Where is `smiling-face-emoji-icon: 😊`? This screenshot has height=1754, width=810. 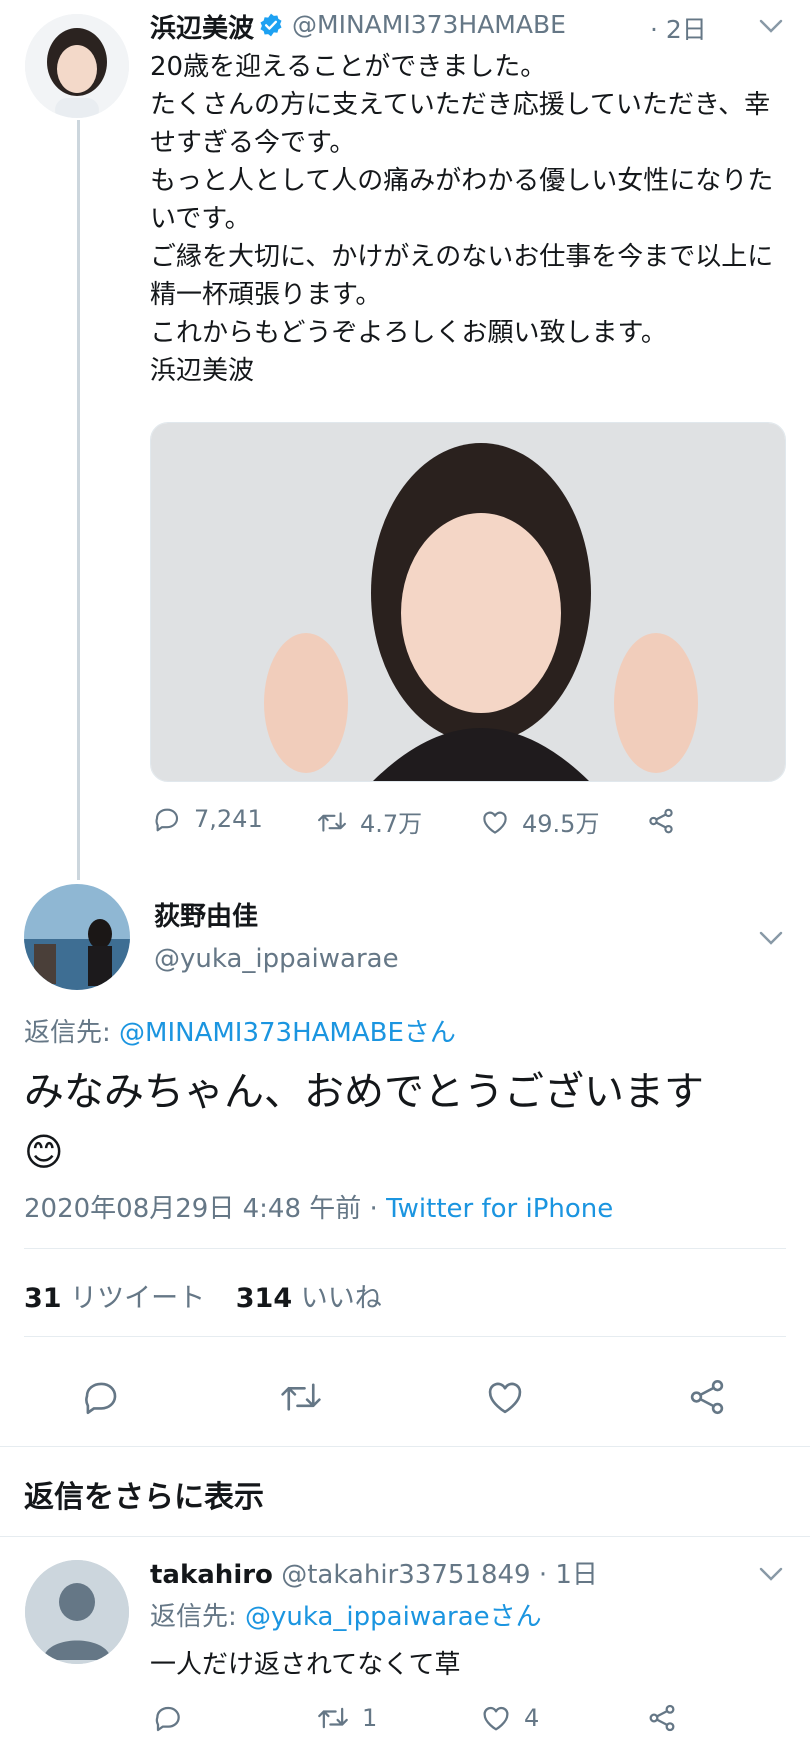 smiling-face-emoji-icon: 😊 is located at coordinates (44, 1152).